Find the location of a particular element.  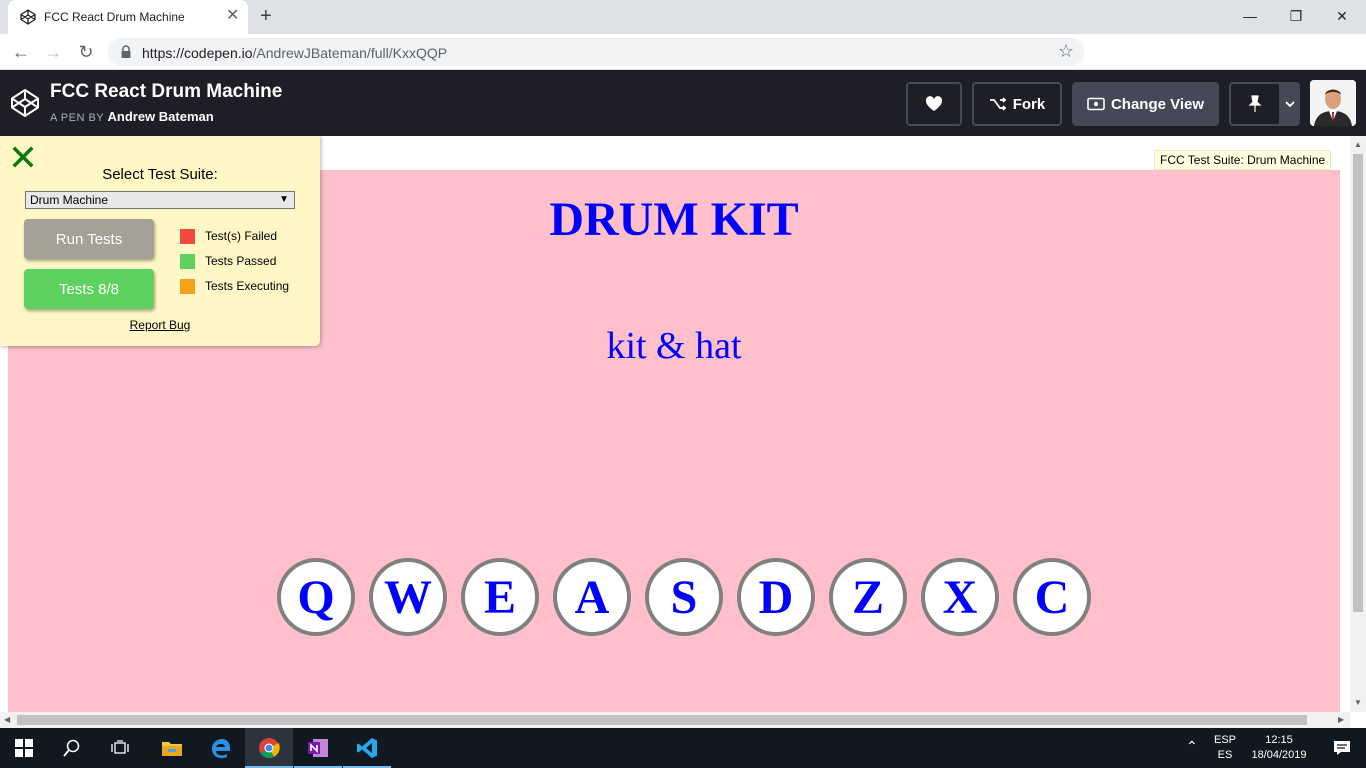

clock-time: 12:15 is located at coordinates (1279, 740).